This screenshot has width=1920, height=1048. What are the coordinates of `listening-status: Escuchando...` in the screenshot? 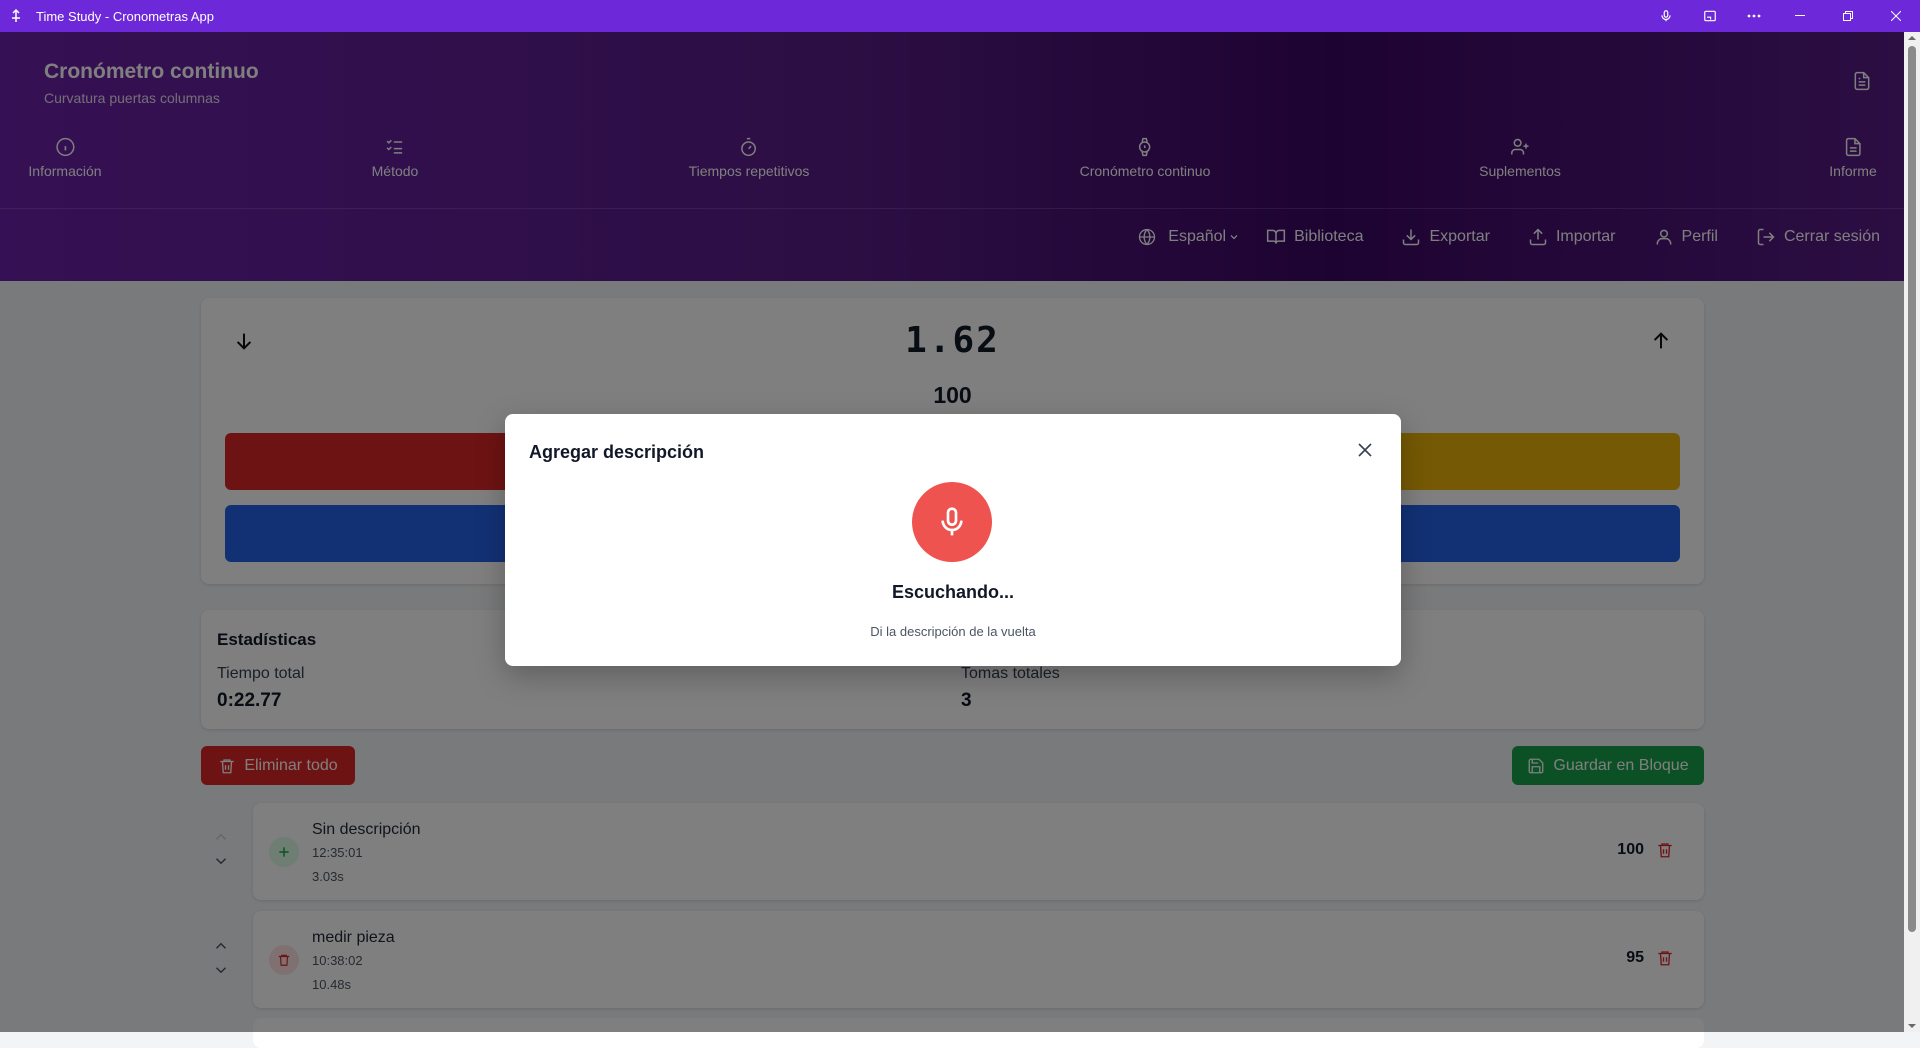 It's located at (953, 592).